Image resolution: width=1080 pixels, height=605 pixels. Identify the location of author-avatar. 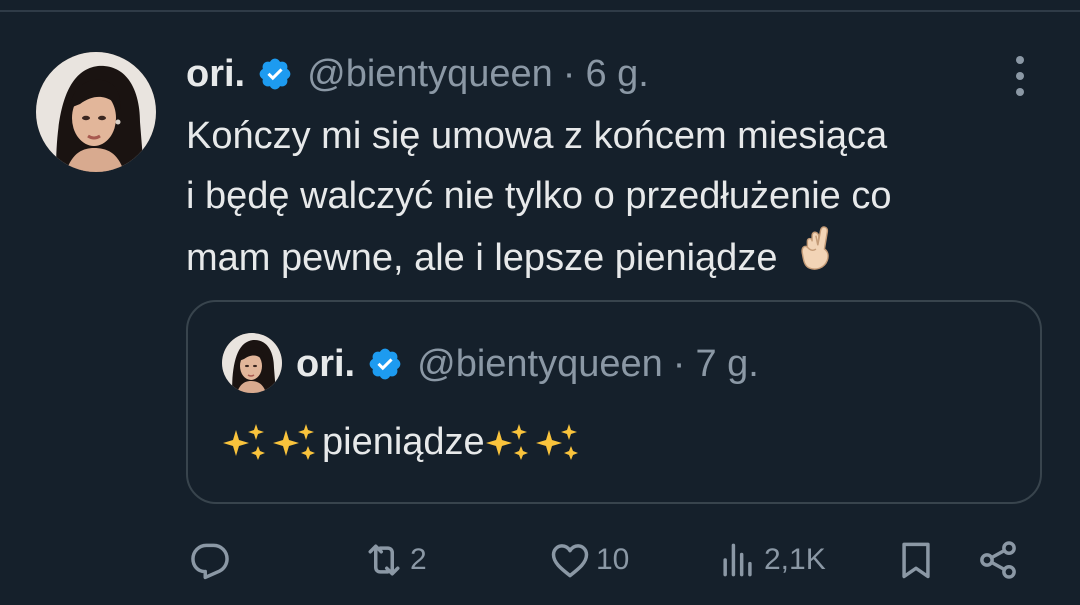
(96, 112).